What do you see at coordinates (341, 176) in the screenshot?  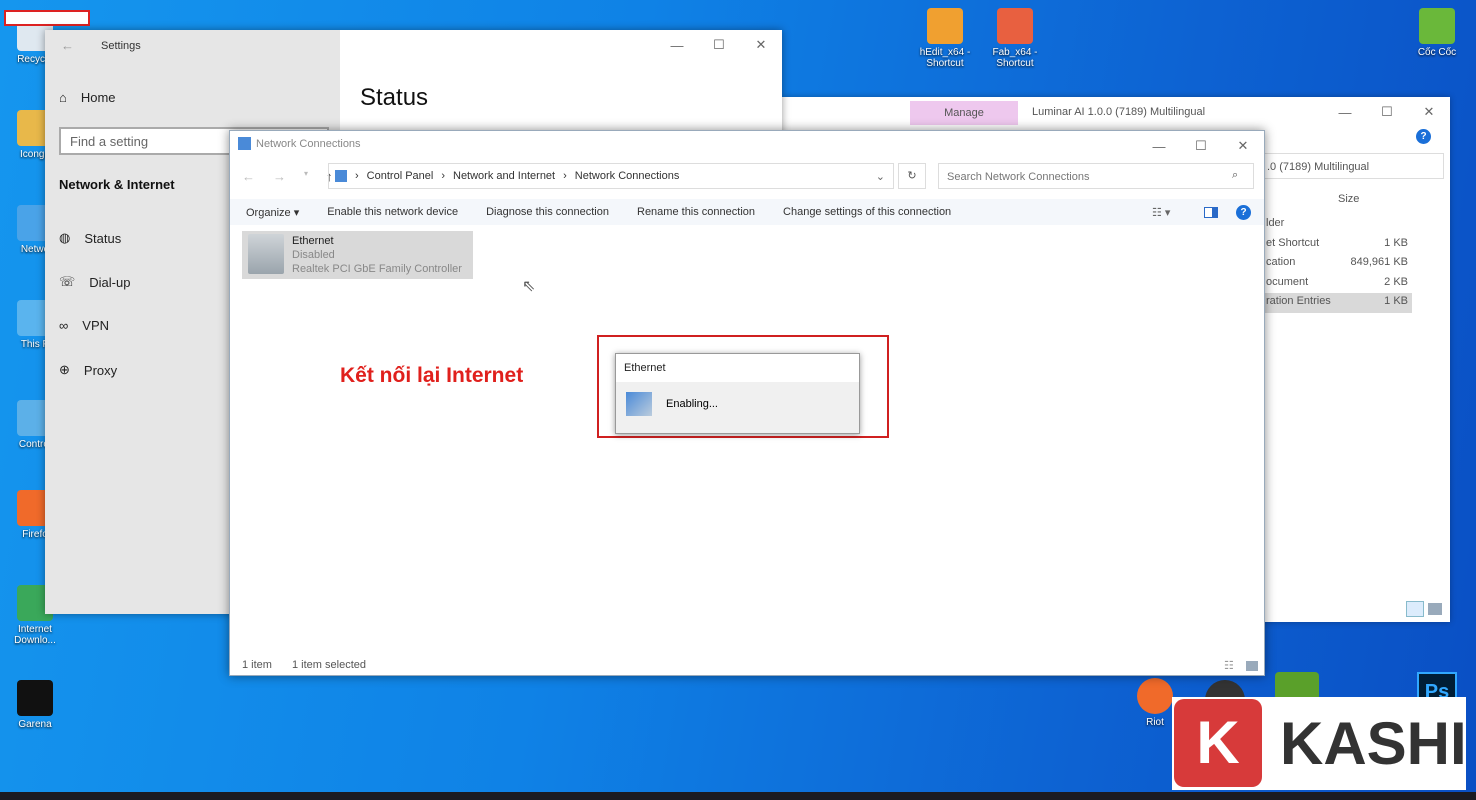 I see `control-panel-icon` at bounding box center [341, 176].